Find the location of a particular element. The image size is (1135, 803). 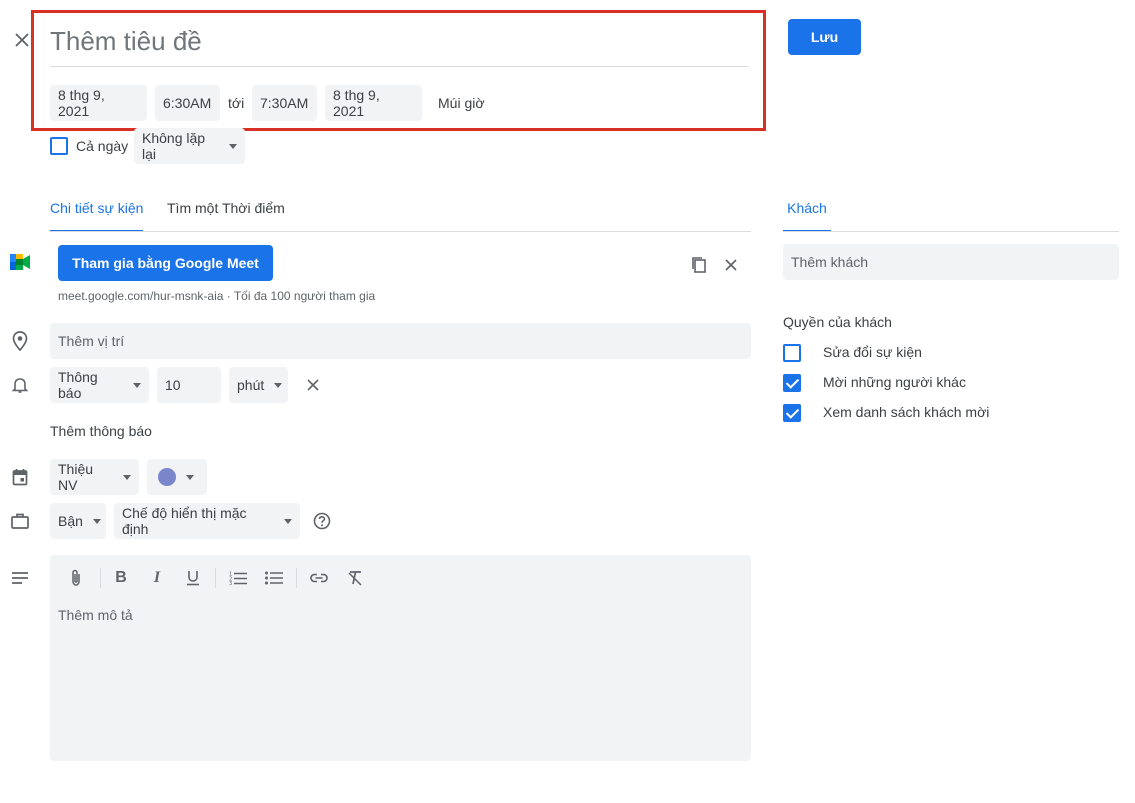

tab-guests: Khách is located at coordinates (807, 216).